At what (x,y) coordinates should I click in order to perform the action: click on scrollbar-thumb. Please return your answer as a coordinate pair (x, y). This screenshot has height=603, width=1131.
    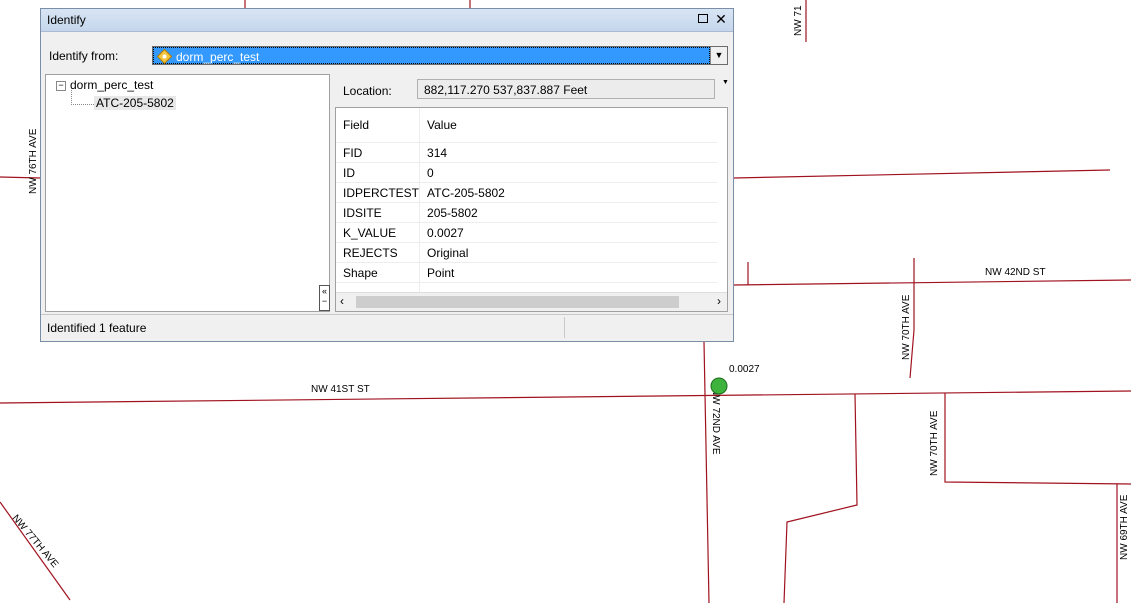
    Looking at the image, I should click on (517, 302).